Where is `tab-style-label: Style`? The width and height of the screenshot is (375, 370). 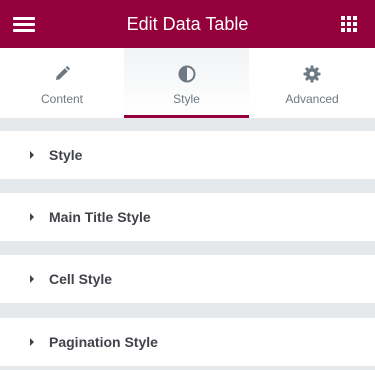
tab-style-label: Style is located at coordinates (186, 99).